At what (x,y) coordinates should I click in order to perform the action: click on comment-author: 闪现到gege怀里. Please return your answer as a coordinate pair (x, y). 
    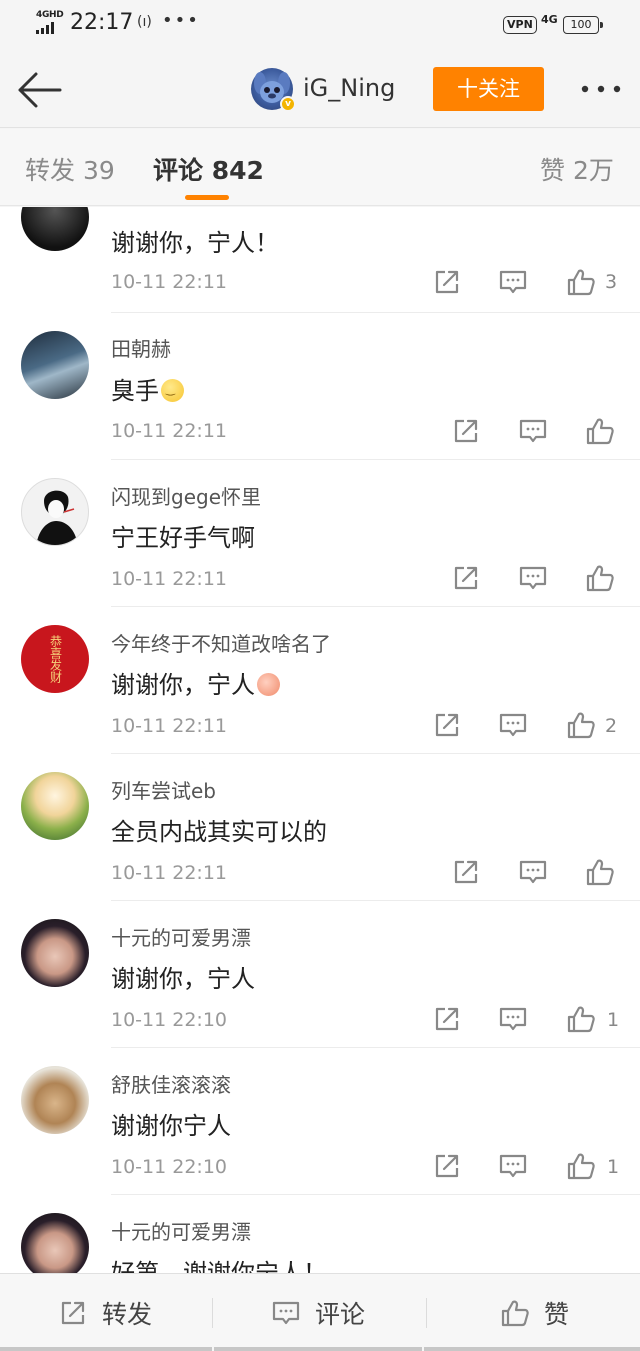
    Looking at the image, I should click on (186, 495).